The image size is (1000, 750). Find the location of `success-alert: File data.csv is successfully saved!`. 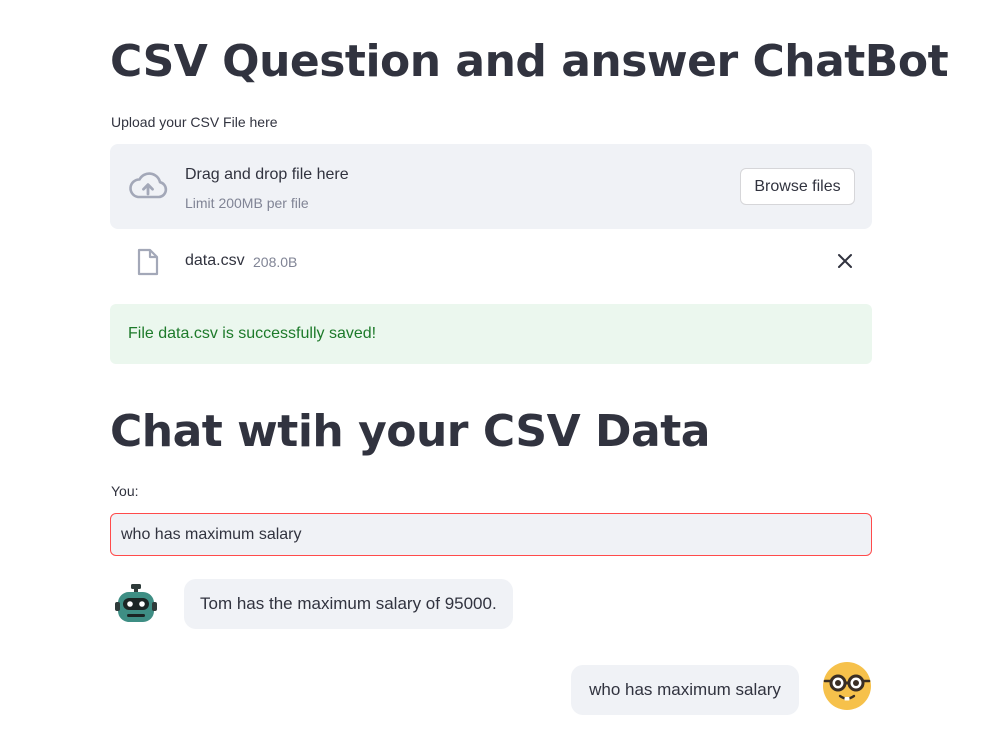

success-alert: File data.csv is successfully saved! is located at coordinates (491, 334).